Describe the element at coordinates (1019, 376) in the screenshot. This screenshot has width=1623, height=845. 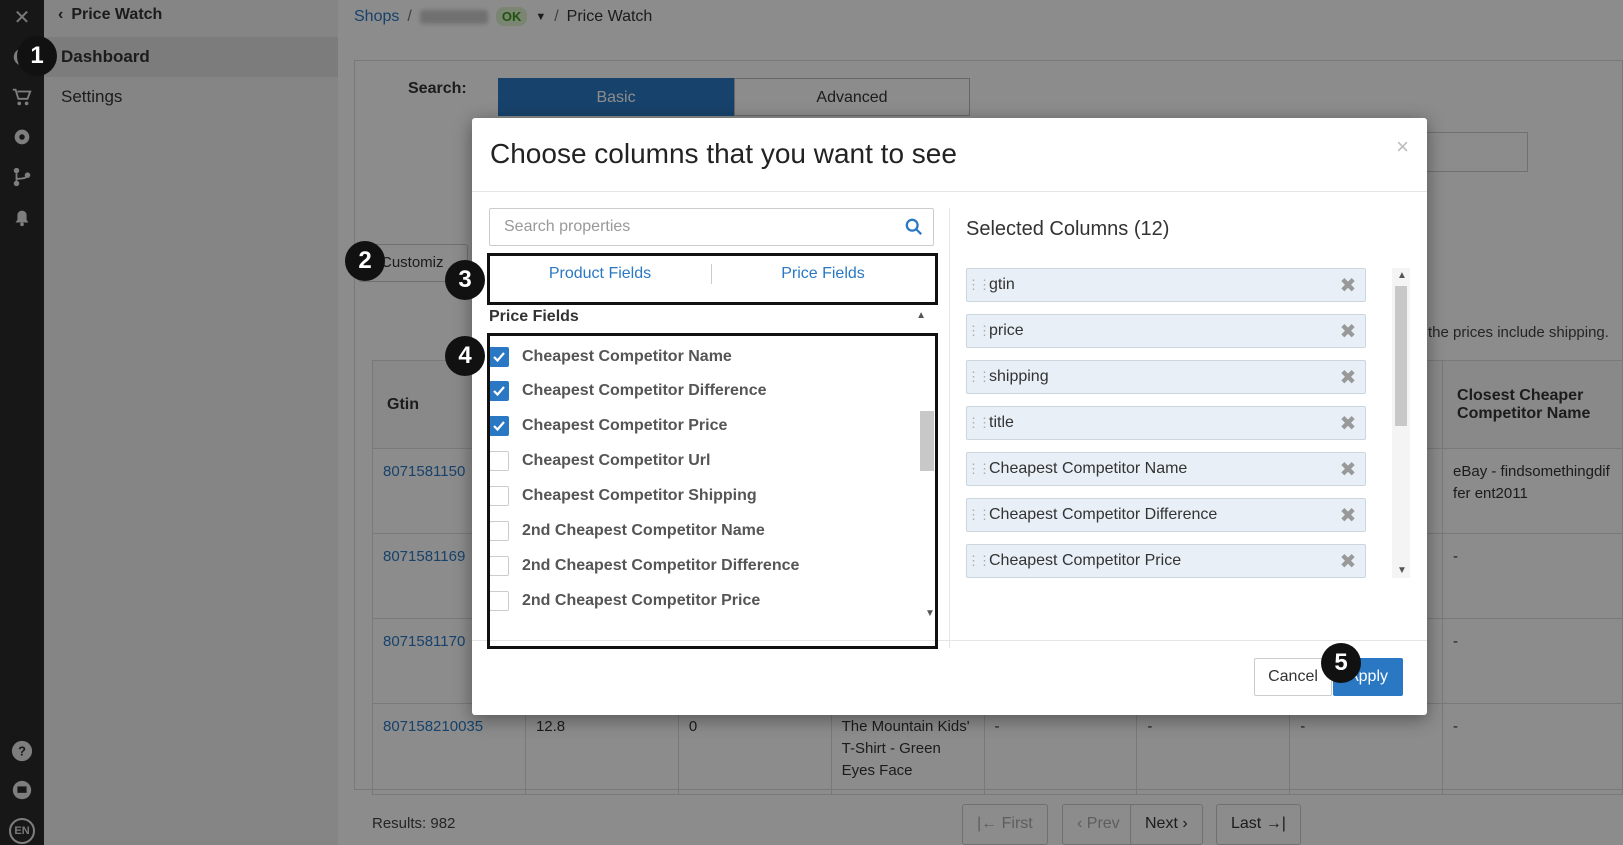
I see `selected-column-label: shipping` at that location.